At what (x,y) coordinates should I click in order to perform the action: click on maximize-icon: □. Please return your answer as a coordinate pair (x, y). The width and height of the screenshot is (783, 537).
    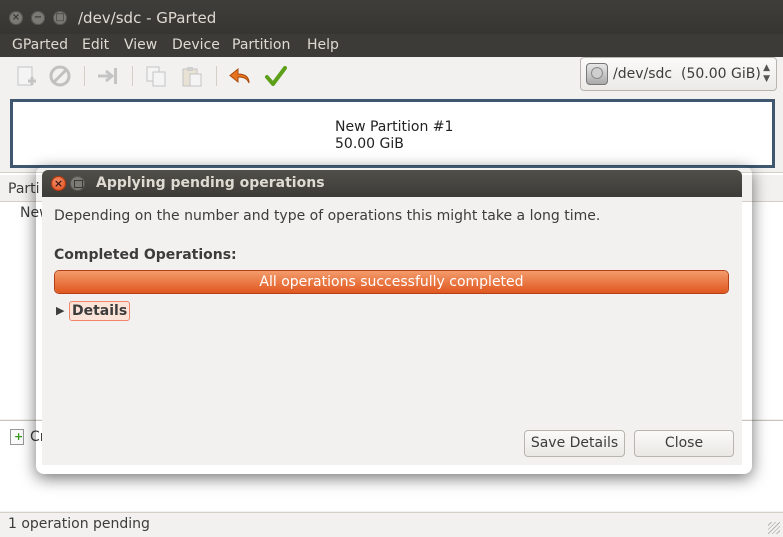
    Looking at the image, I should click on (60, 17).